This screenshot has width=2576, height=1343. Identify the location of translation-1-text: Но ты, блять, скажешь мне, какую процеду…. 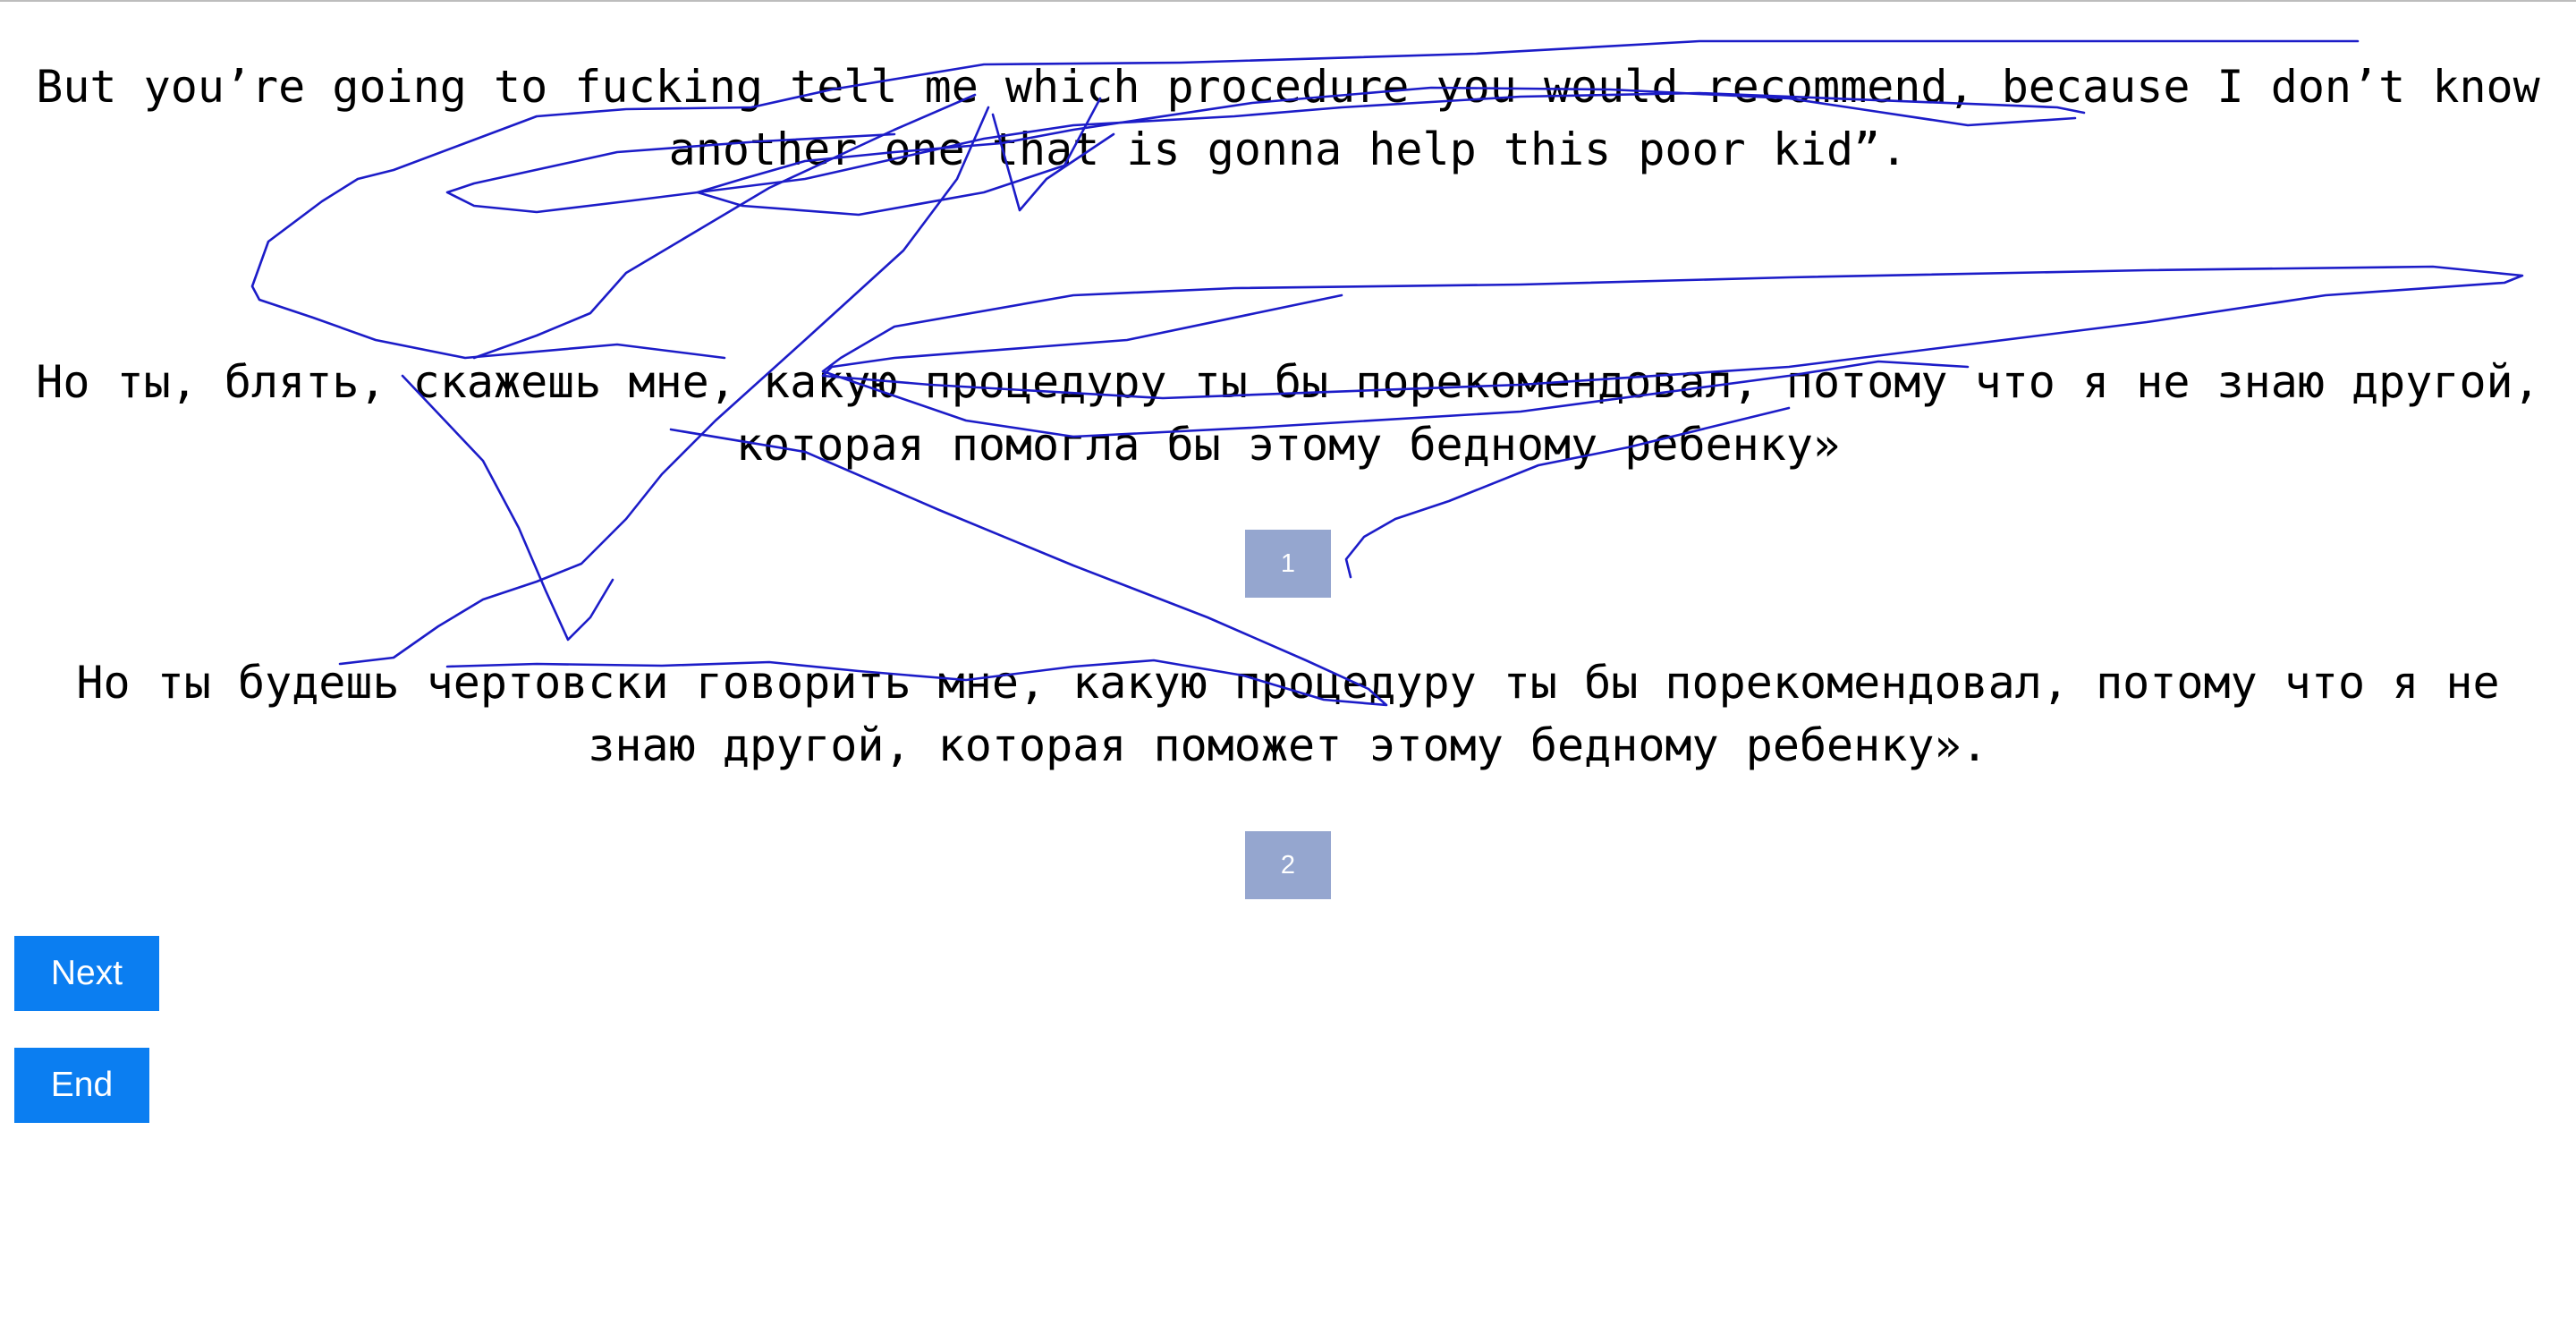
(1288, 414).